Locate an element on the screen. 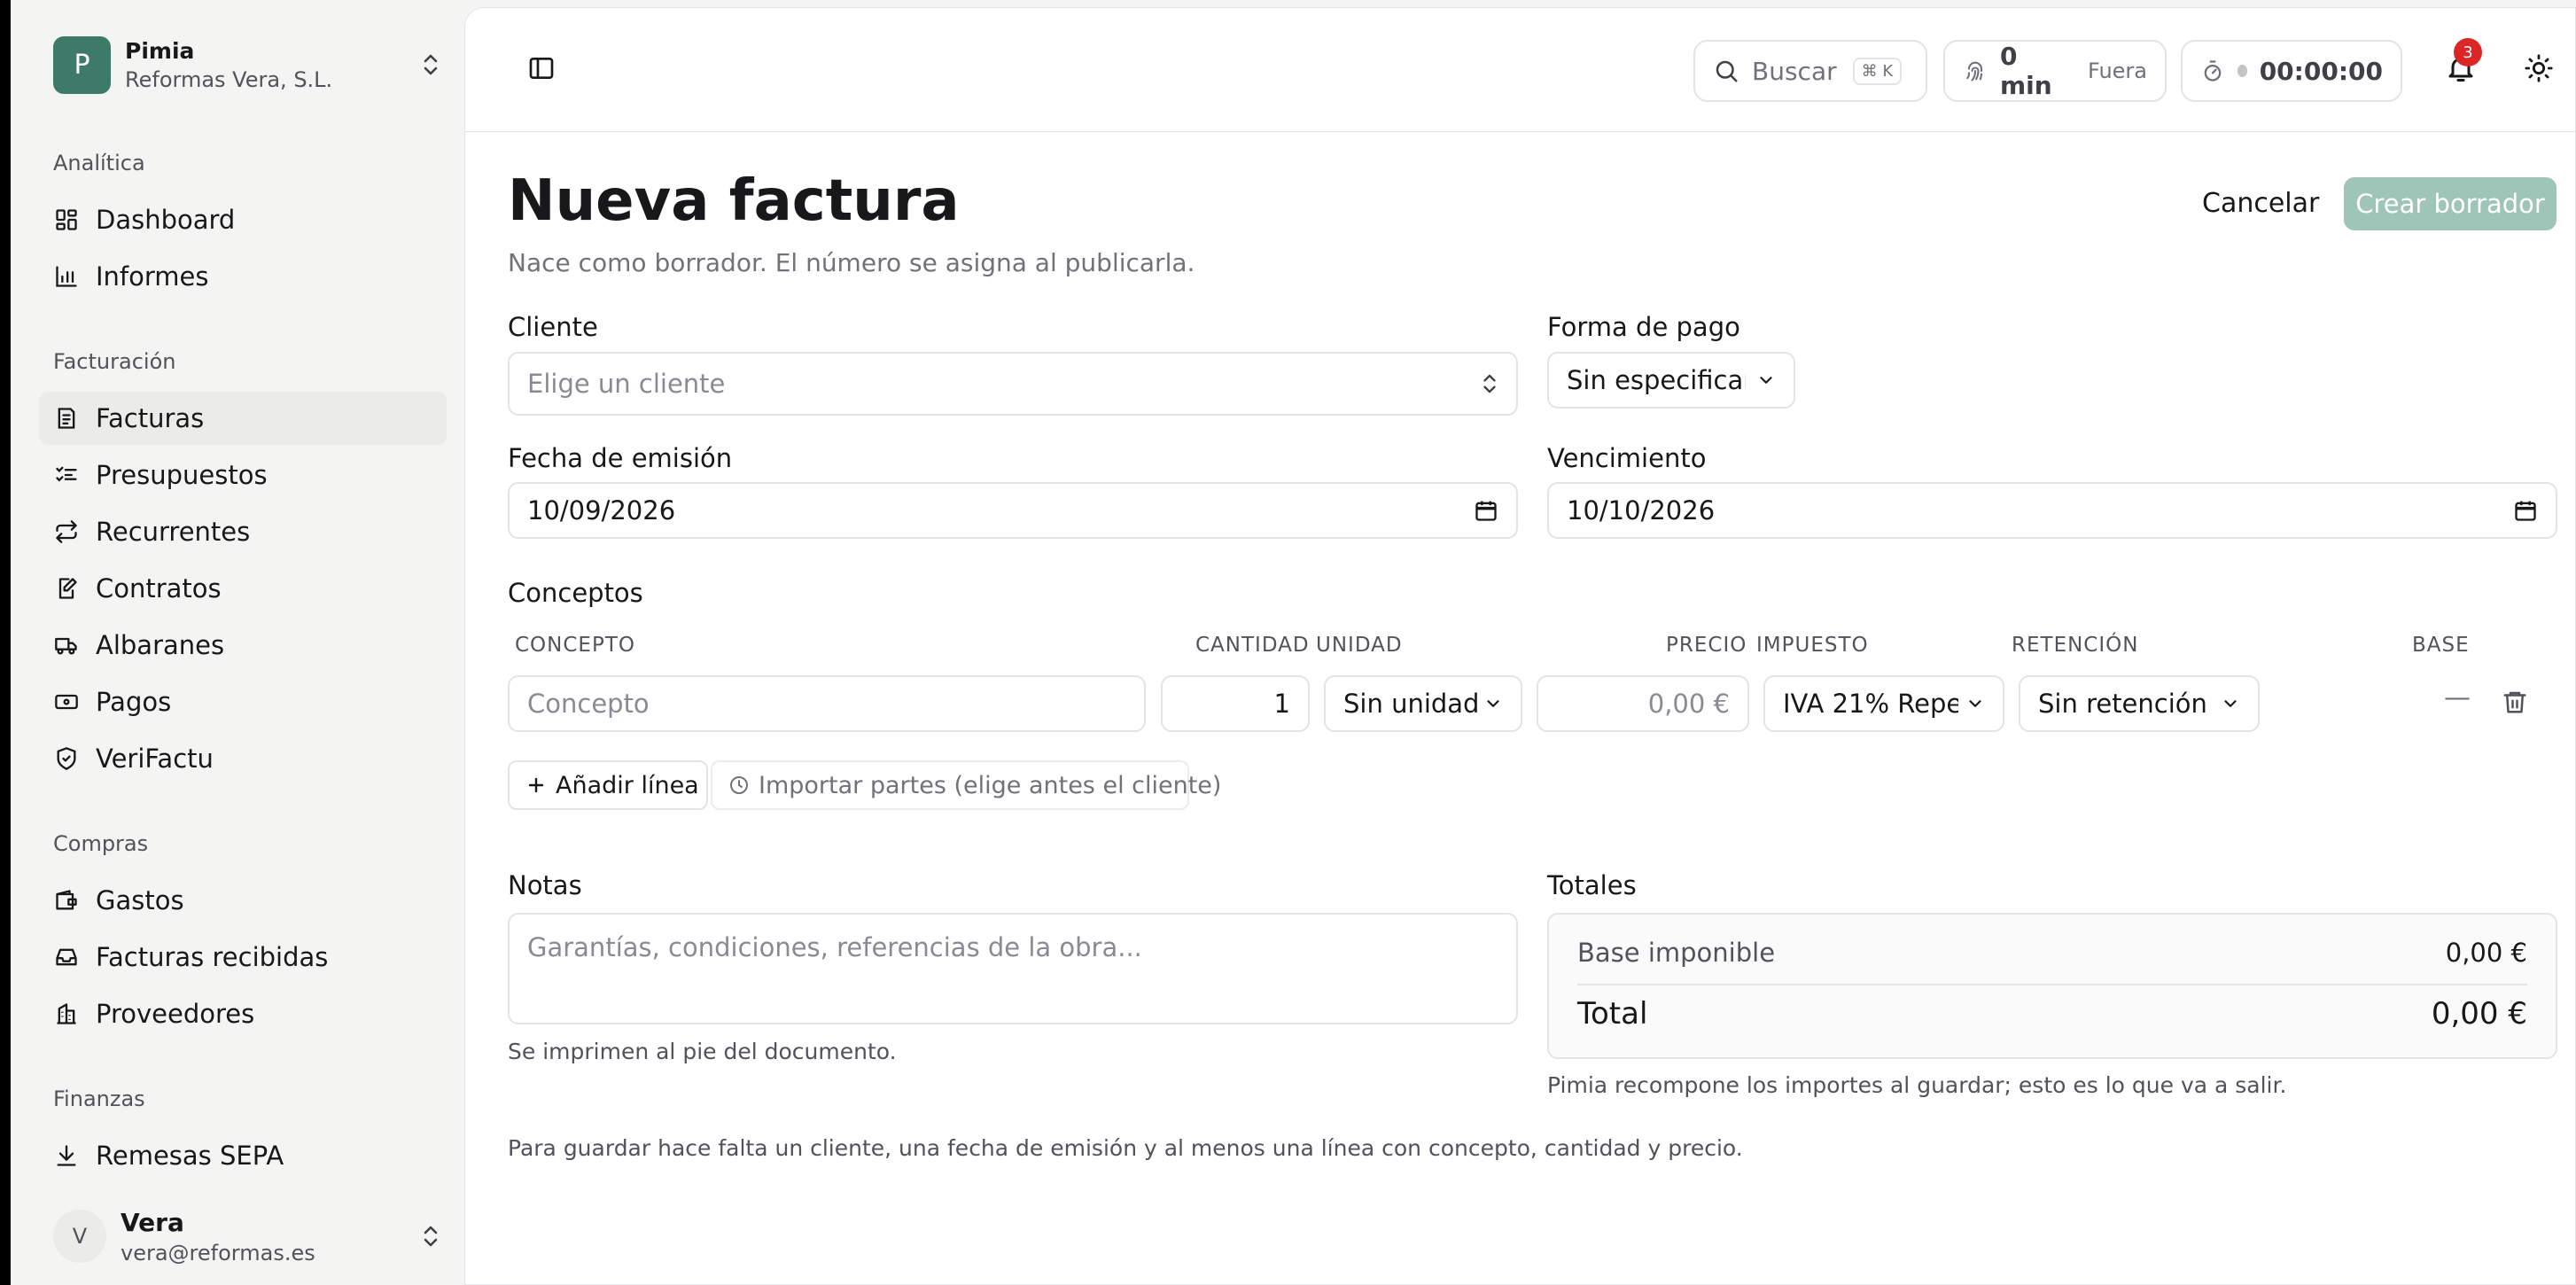 The image size is (2576, 1285). org-logo: P is located at coordinates (82, 64).